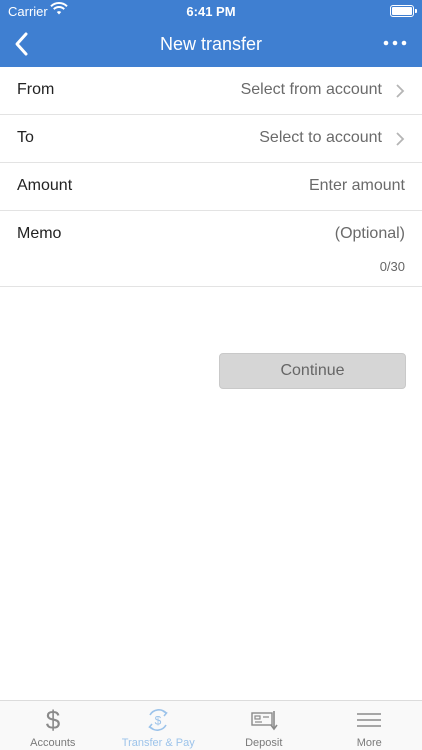  What do you see at coordinates (45, 185) in the screenshot?
I see `amount-label: Amount` at bounding box center [45, 185].